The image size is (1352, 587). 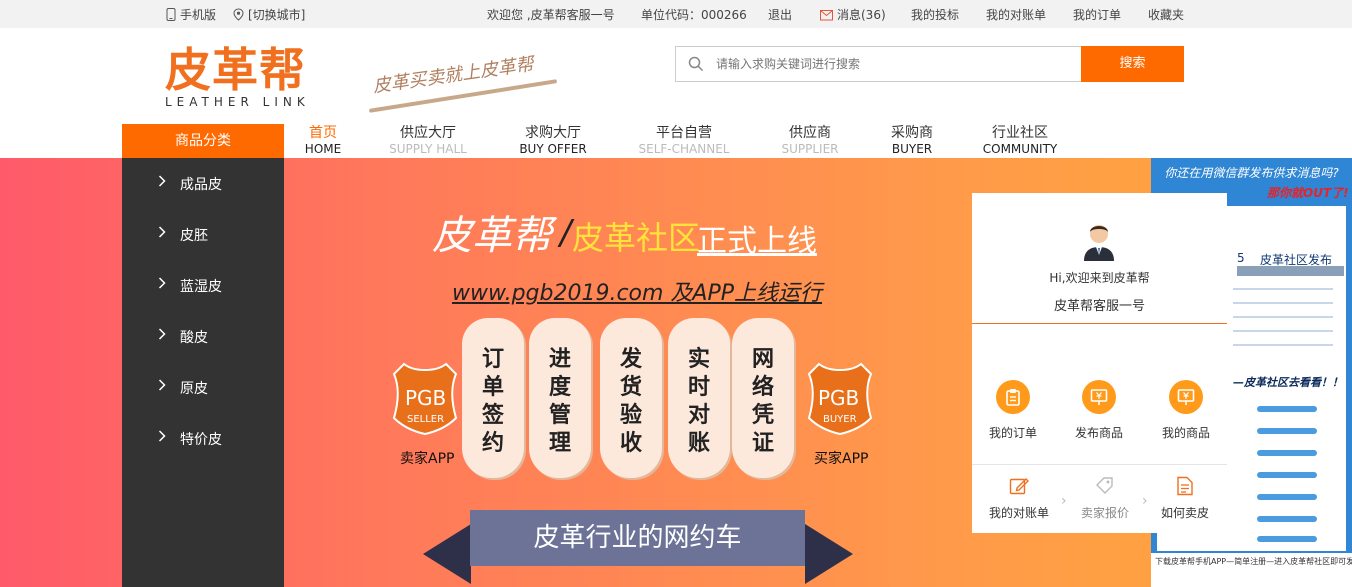 I want to click on user-panel: Hi,欢迎来到皮革帮 皮革帮客服一号 我的订单 发布商品 我的商品 我的对账单, so click(x=1099, y=363).